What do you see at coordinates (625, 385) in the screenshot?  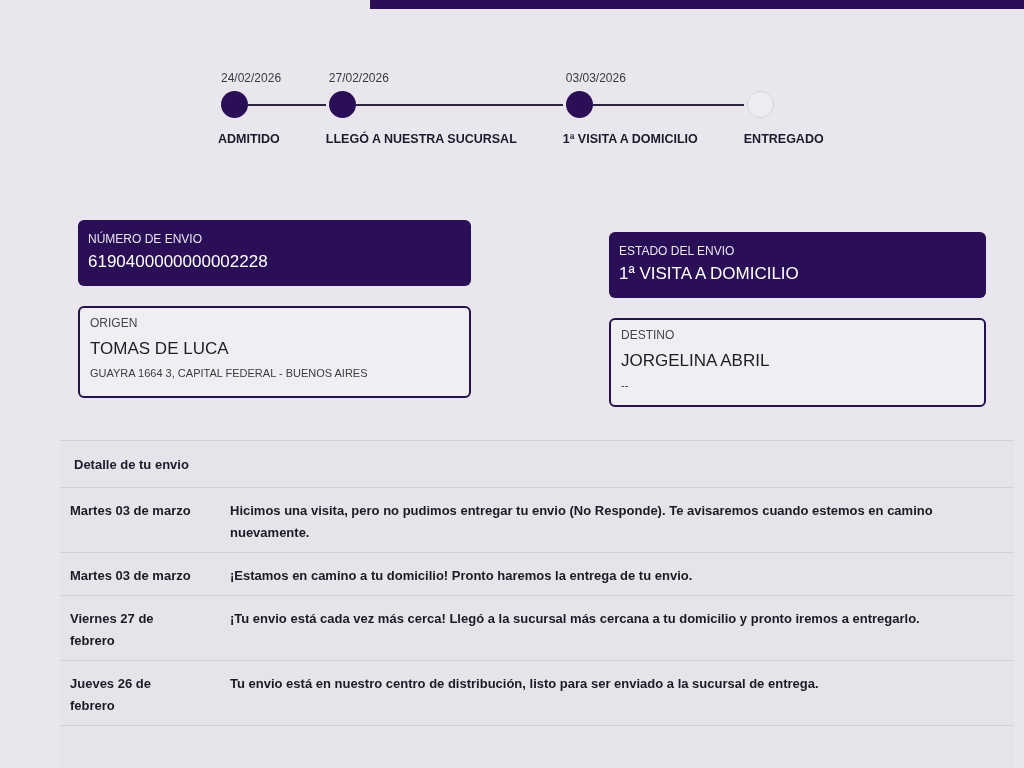 I see `recipient-address: --` at bounding box center [625, 385].